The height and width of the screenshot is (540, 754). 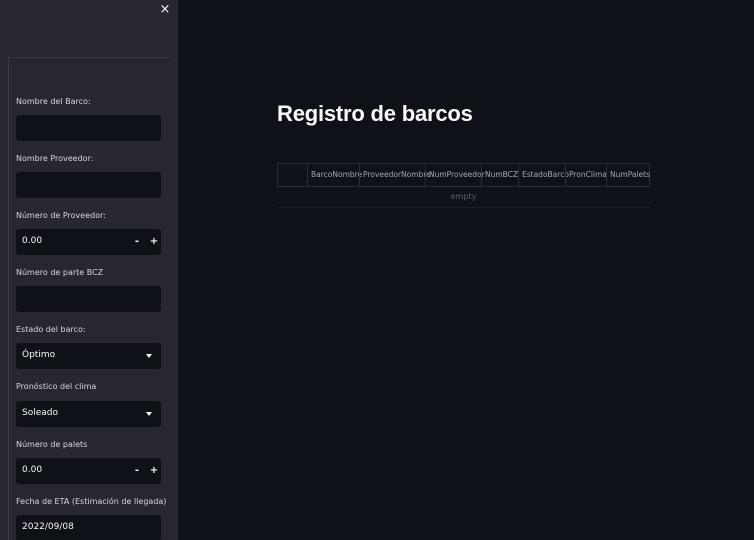 I want to click on numero-proveedor-input: 0.00 - +, so click(x=88, y=242).